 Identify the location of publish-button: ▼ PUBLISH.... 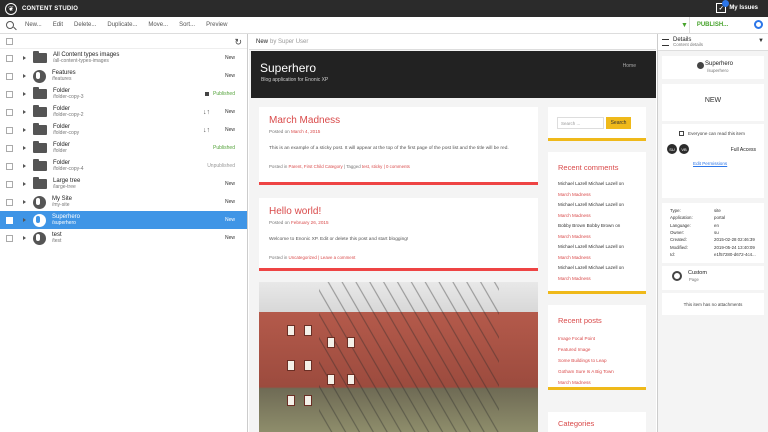
(708, 25).